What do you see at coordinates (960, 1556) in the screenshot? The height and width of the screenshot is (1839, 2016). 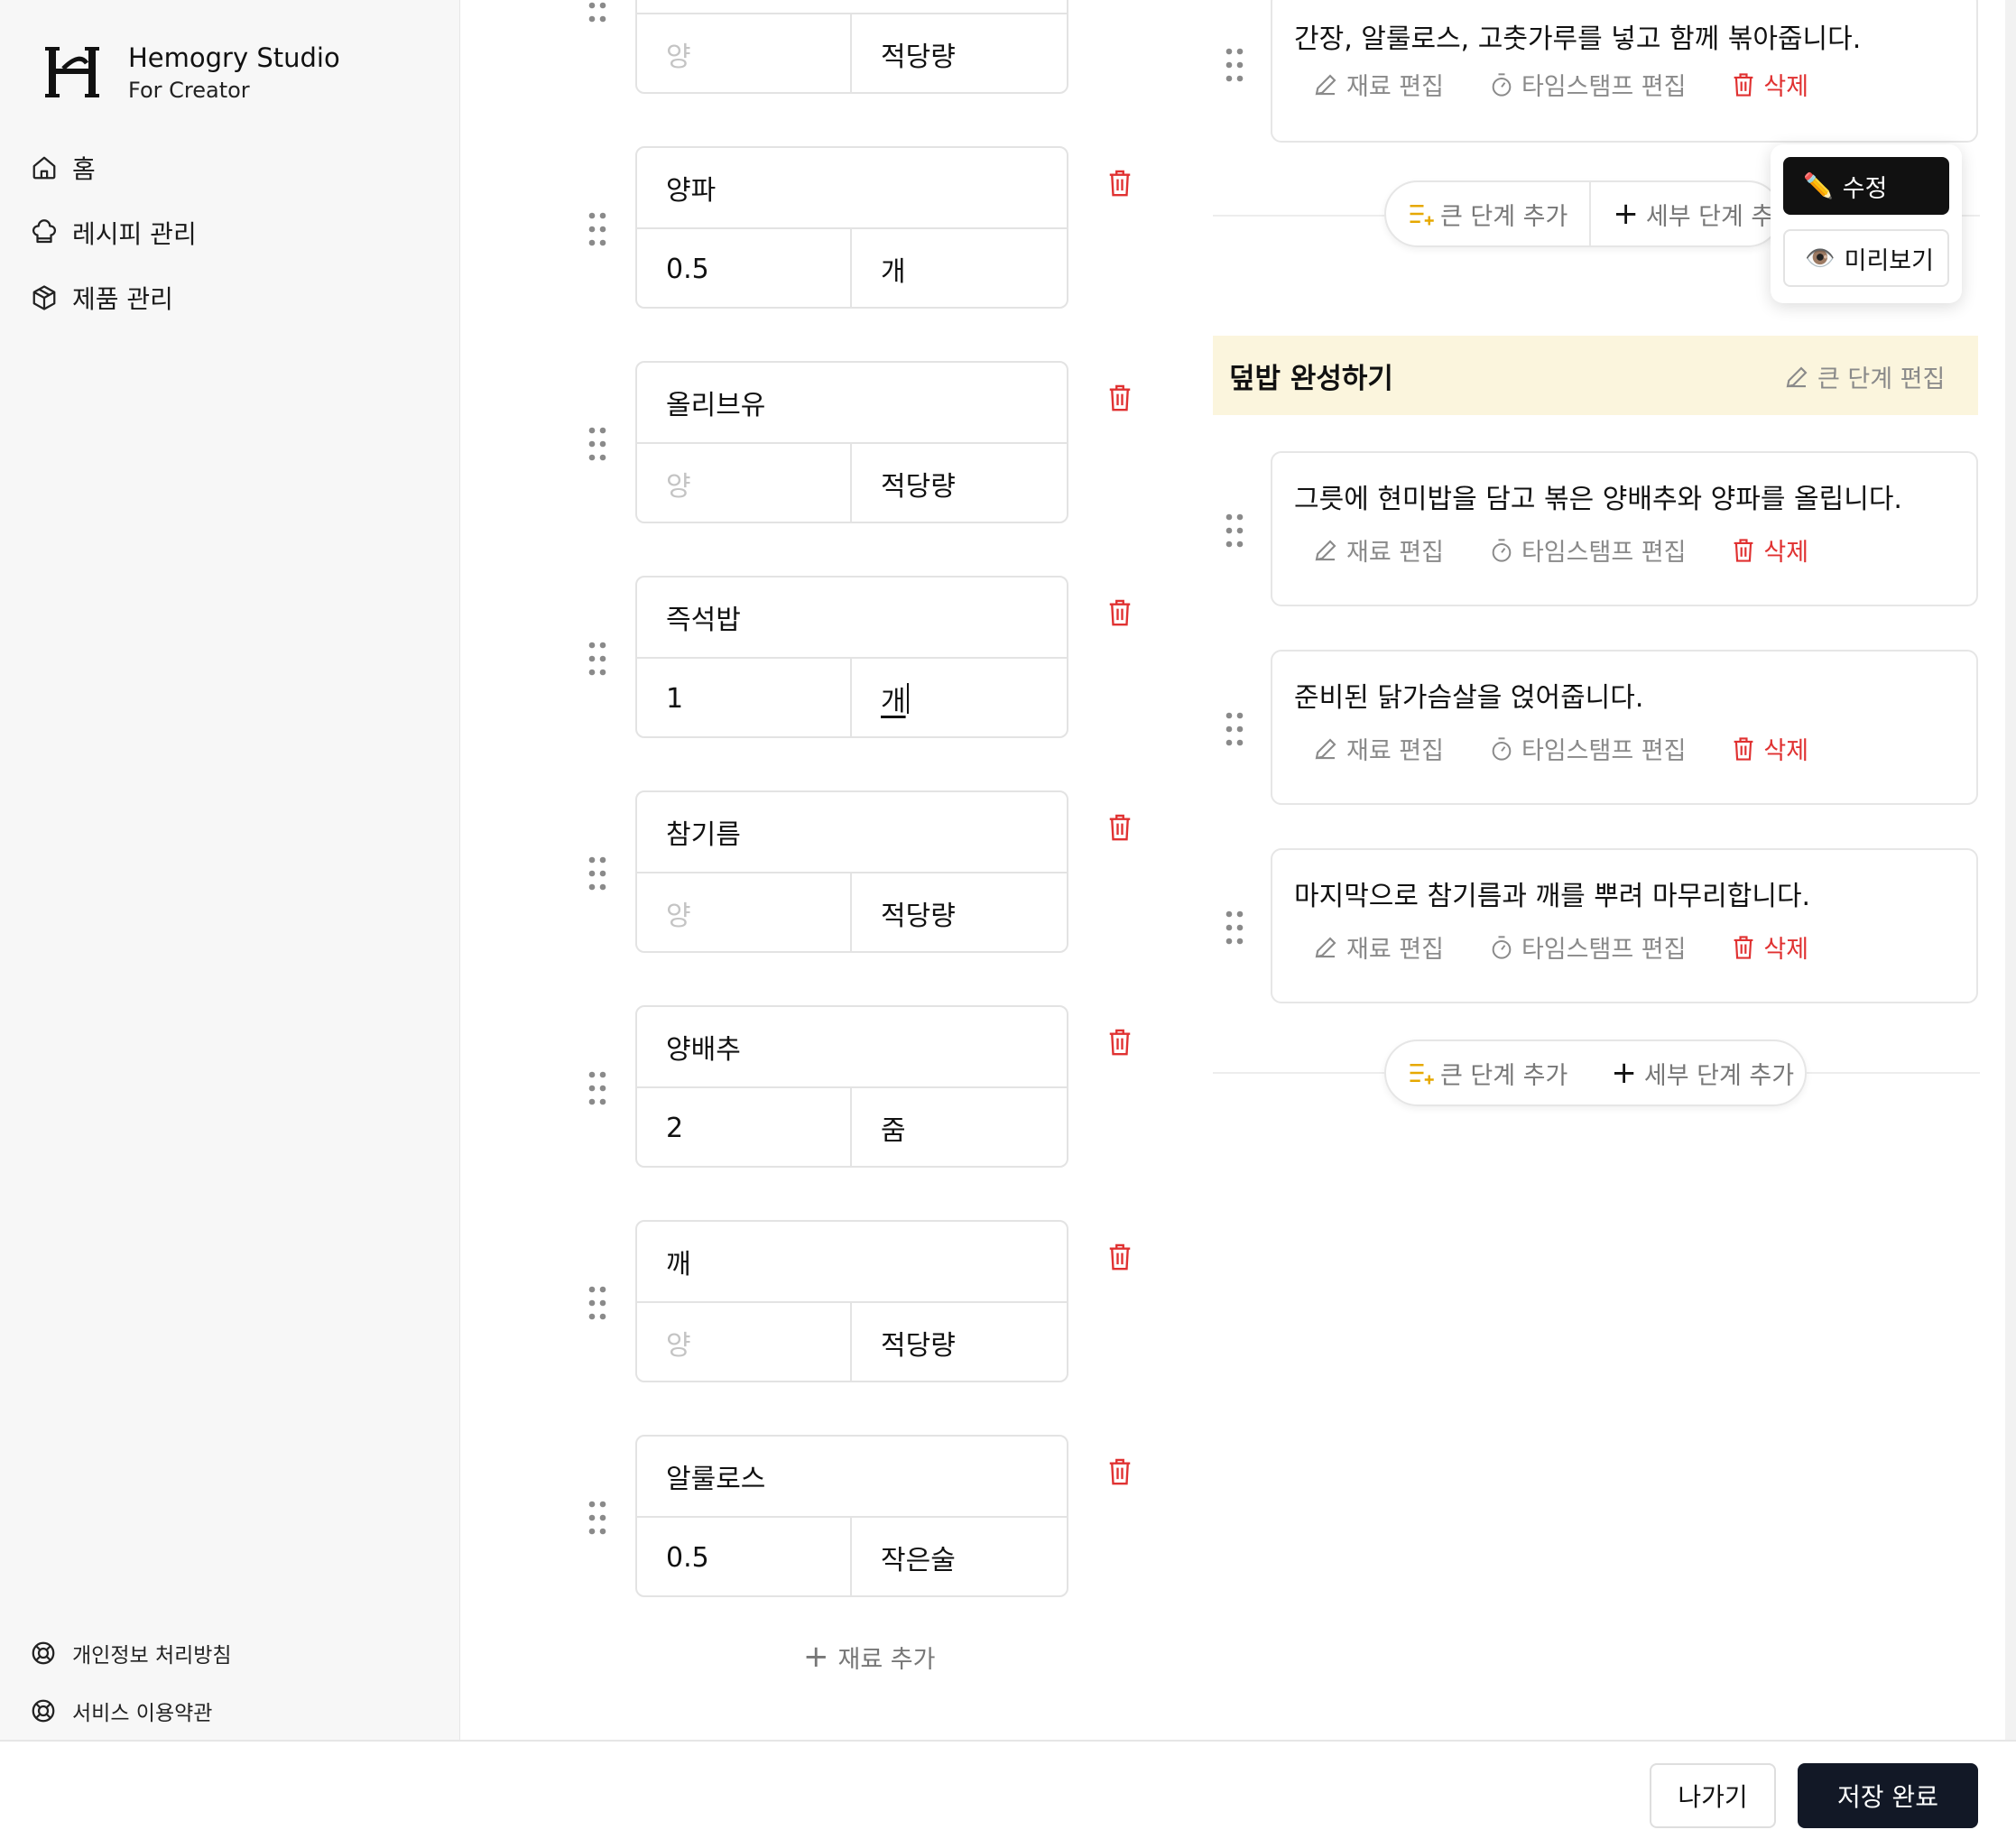 I see `ingredient-unit-input: 작은술` at bounding box center [960, 1556].